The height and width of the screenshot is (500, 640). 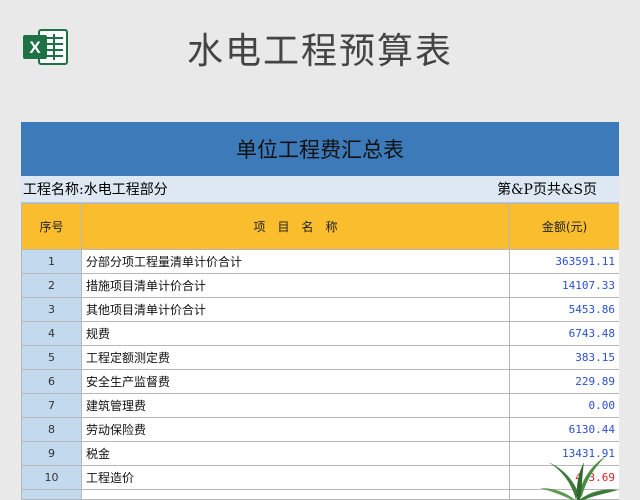 I want to click on row-name: 措施项目清单计价合计, so click(x=295, y=285).